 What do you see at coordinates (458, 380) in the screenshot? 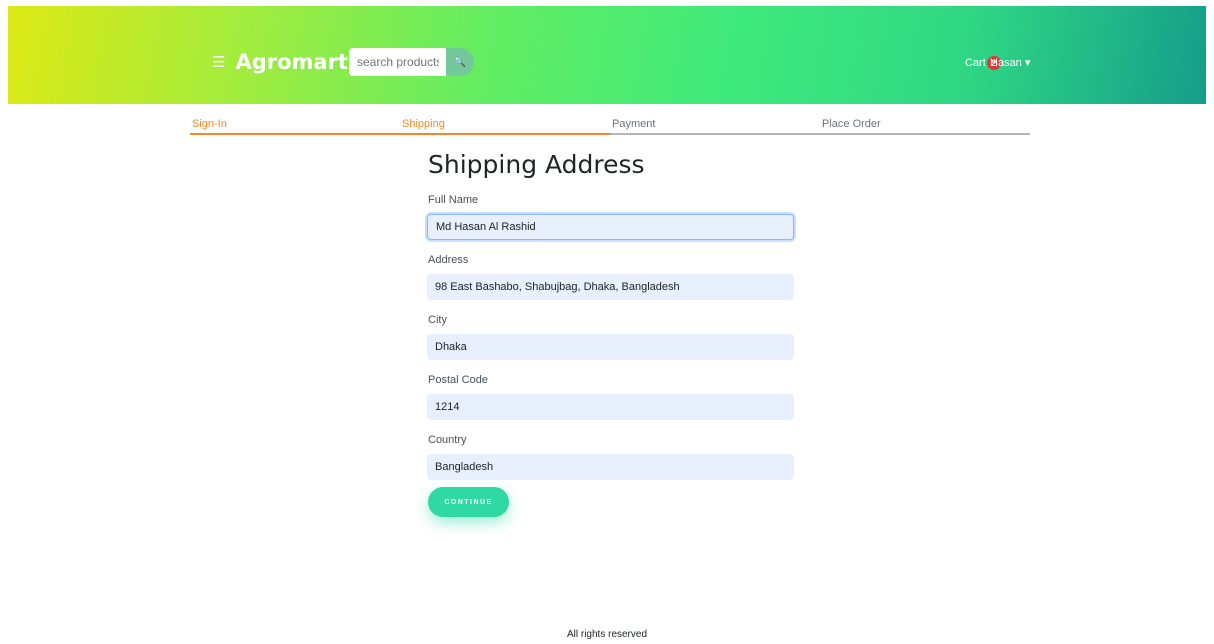
I see `postal-code-label: Postal Code` at bounding box center [458, 380].